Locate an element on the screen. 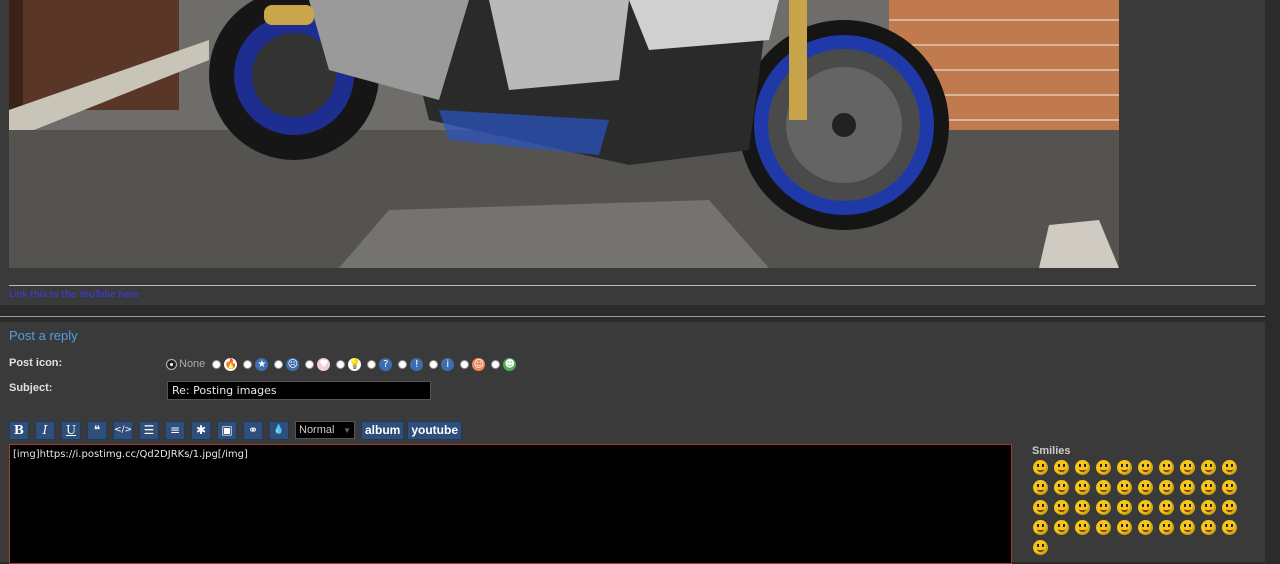  quote-button: ❝ is located at coordinates (97, 430).